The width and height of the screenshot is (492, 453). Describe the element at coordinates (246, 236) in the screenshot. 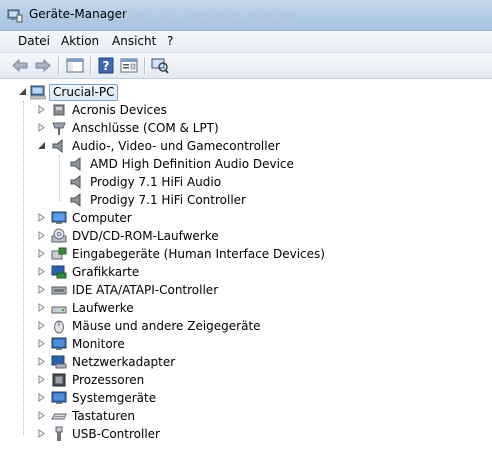

I see `tree-category: DVD/CD-ROM-Laufwerke` at that location.